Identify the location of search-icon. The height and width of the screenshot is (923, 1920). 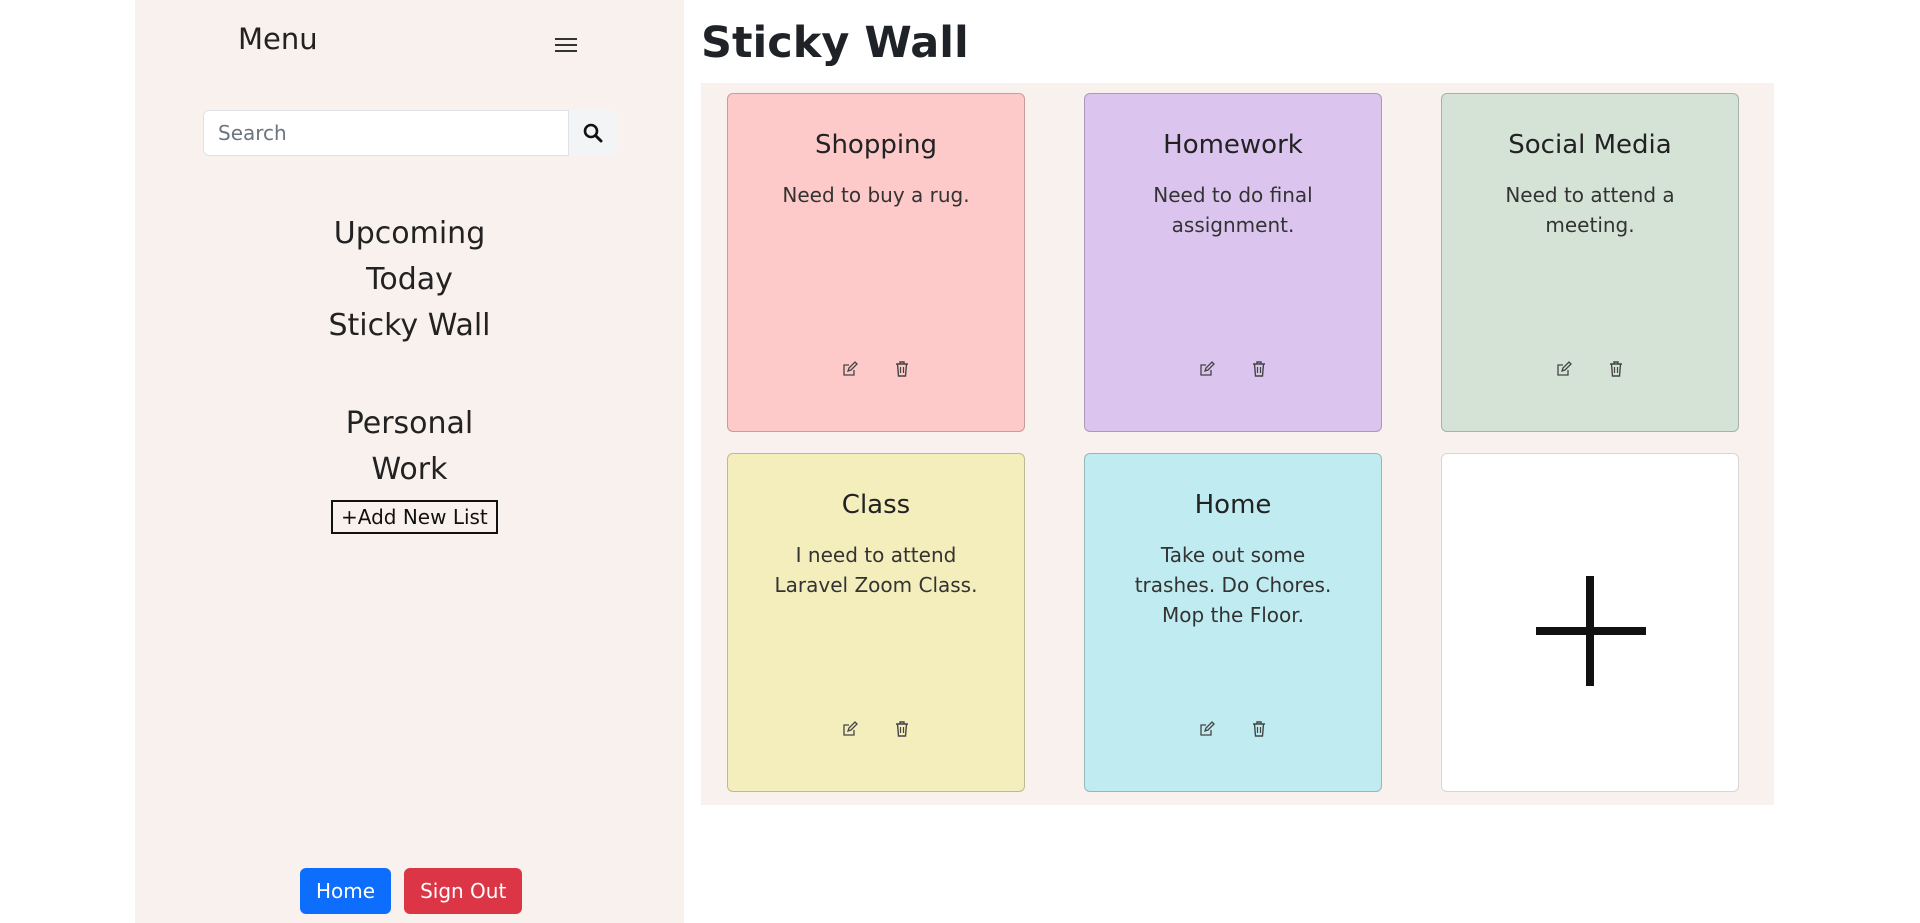
(593, 133).